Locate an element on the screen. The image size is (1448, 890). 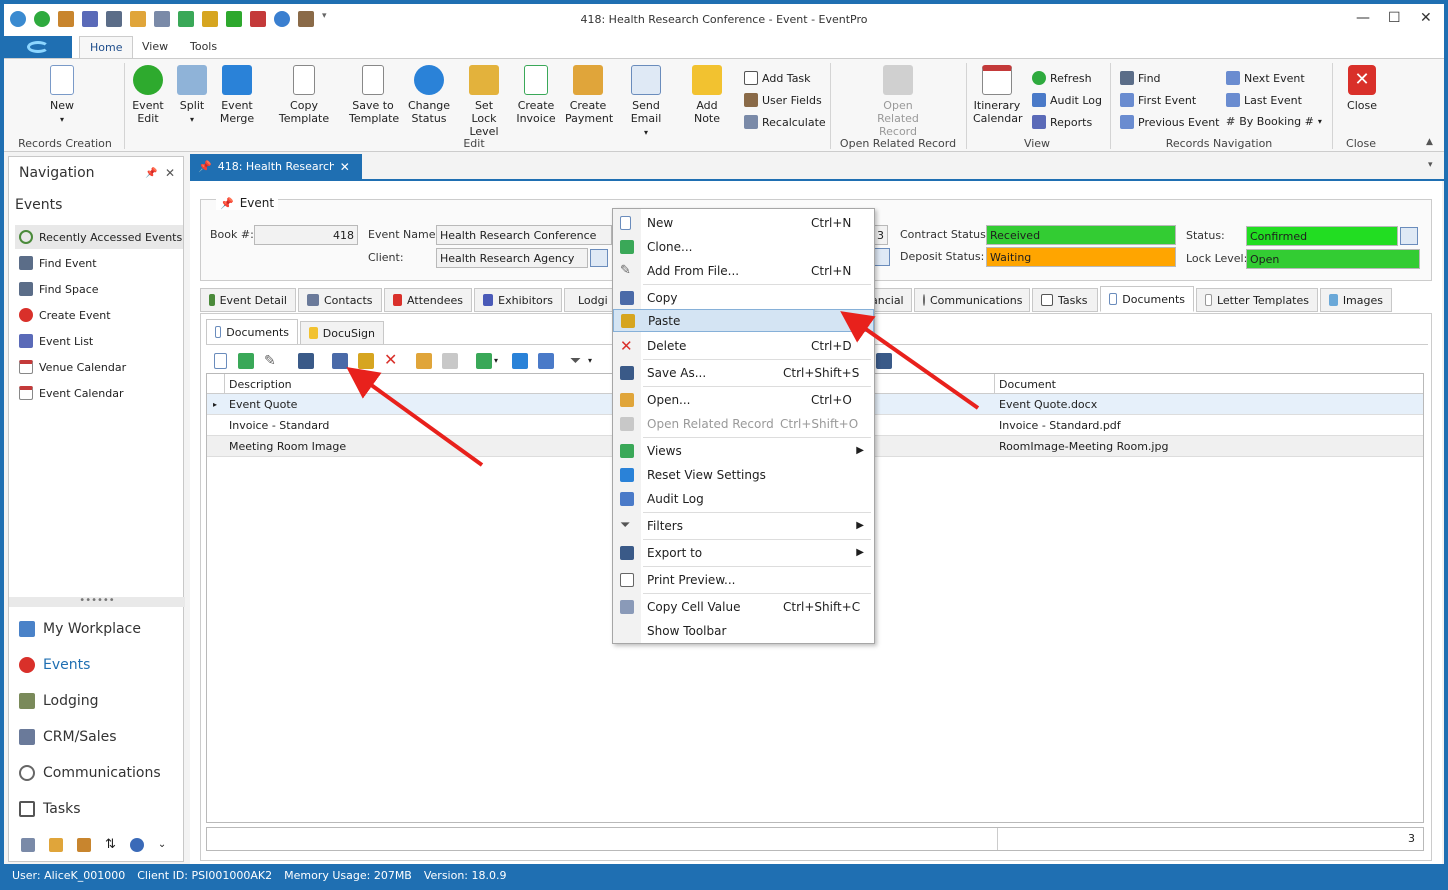
save-to-template-button: Save to Template is located at coordinates (373, 95).